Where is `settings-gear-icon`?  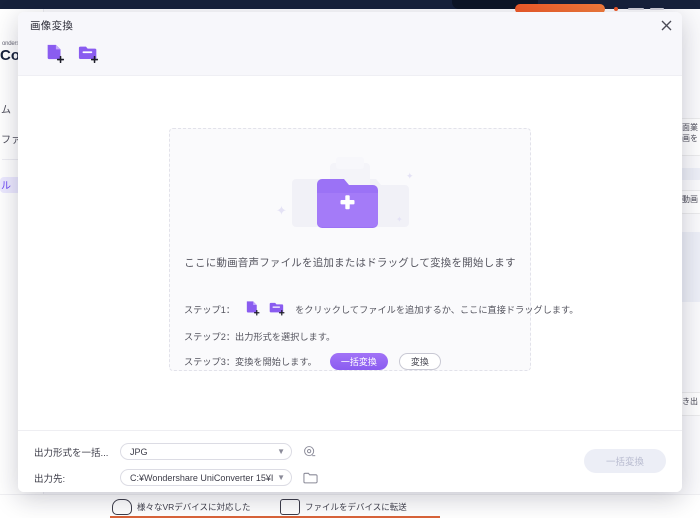 settings-gear-icon is located at coordinates (310, 452).